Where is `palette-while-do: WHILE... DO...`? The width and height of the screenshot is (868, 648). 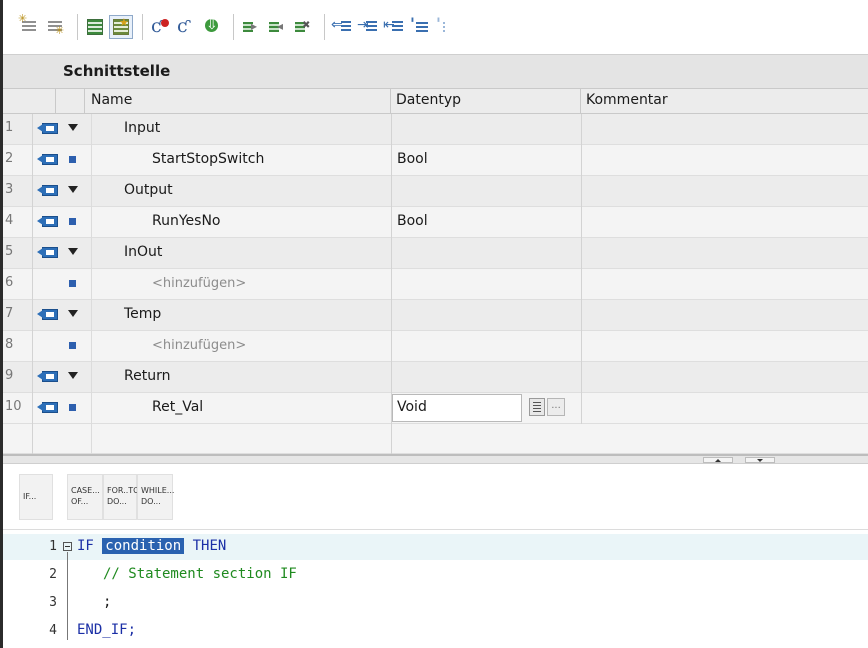
palette-while-do: WHILE... DO... is located at coordinates (155, 497).